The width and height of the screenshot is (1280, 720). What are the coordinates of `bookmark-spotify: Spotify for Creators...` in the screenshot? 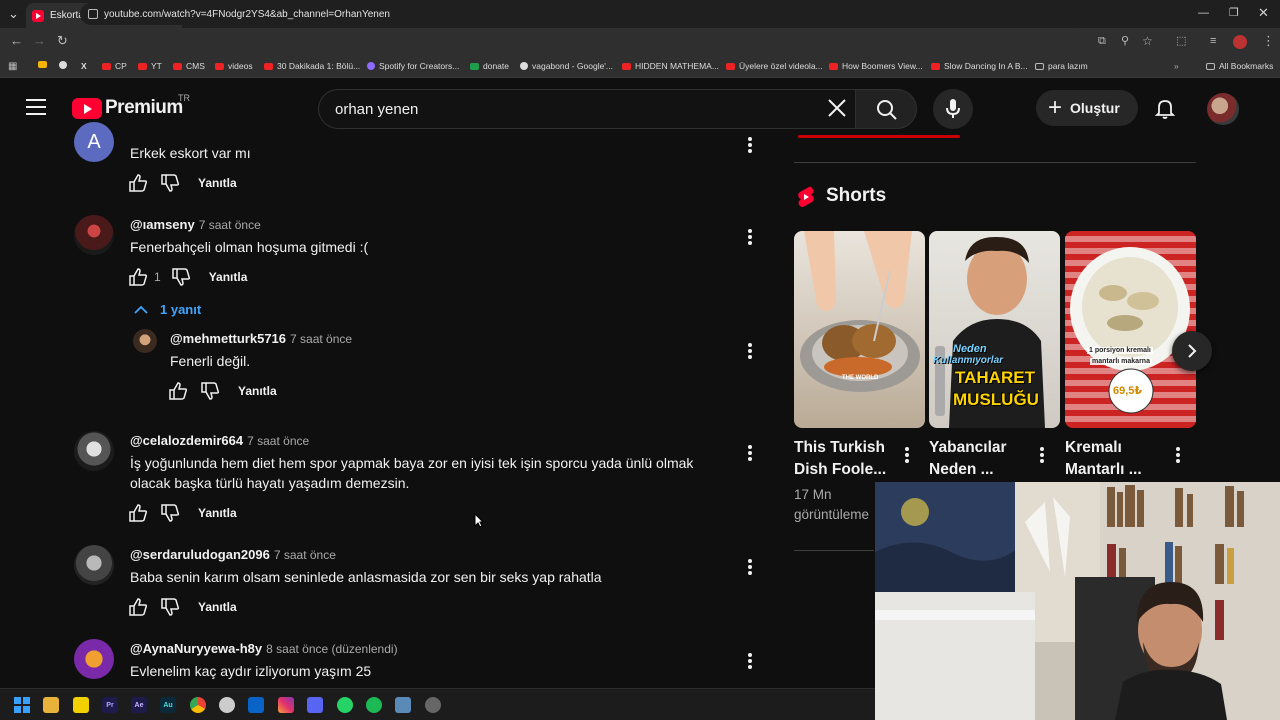 It's located at (413, 66).